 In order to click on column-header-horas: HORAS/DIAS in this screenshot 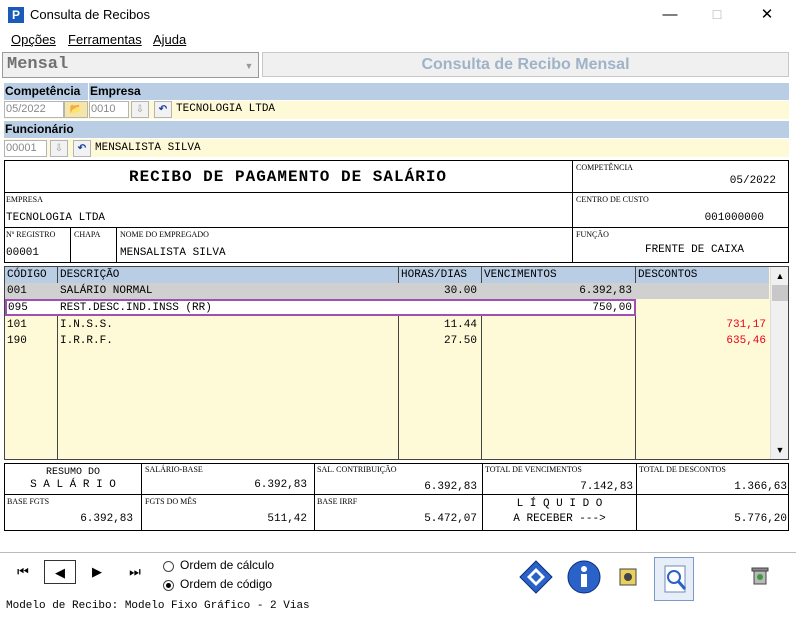, I will do `click(440, 275)`.